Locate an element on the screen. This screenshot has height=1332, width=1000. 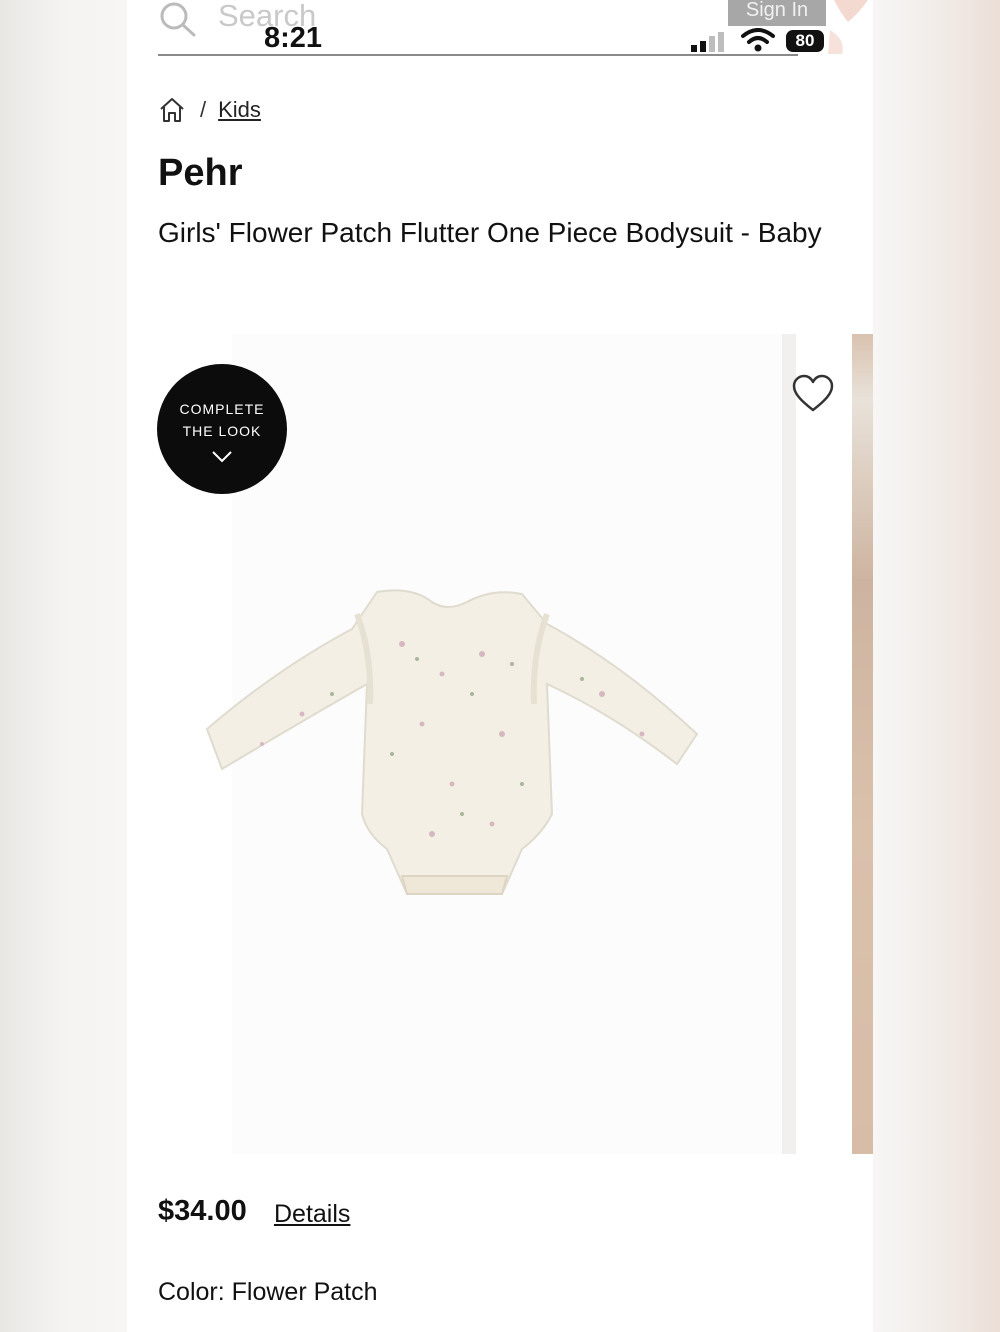
wifi-icon is located at coordinates (758, 40).